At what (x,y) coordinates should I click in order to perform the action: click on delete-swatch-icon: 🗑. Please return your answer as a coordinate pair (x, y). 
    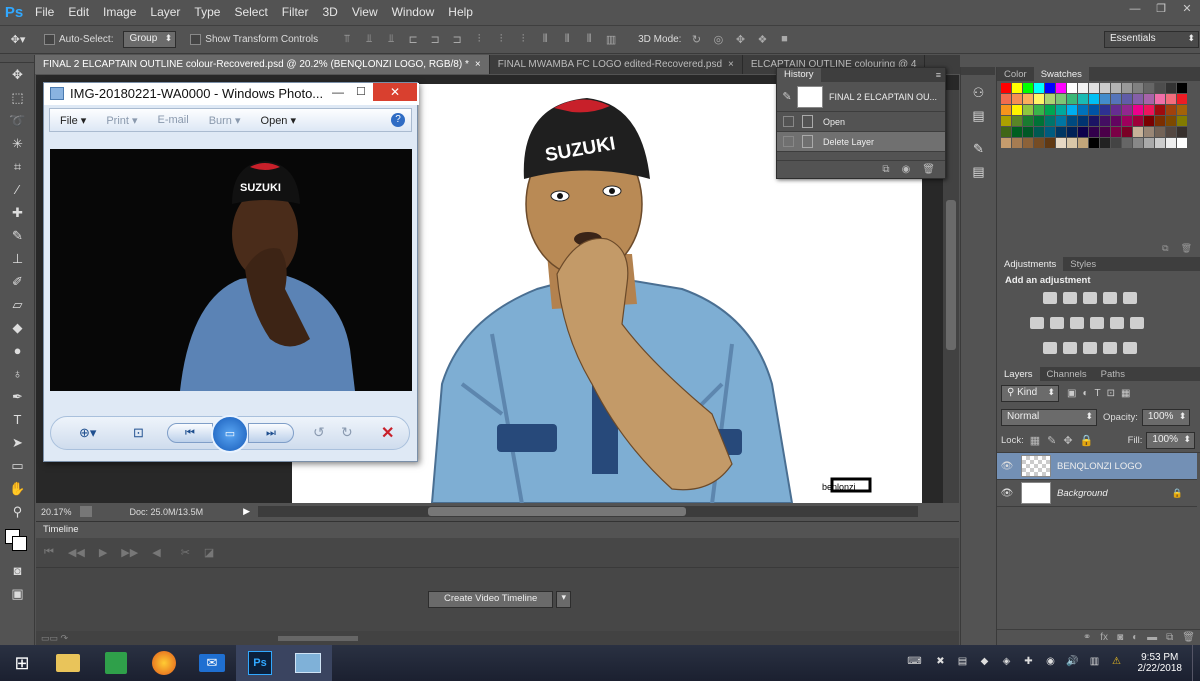
    Looking at the image, I should click on (1186, 250).